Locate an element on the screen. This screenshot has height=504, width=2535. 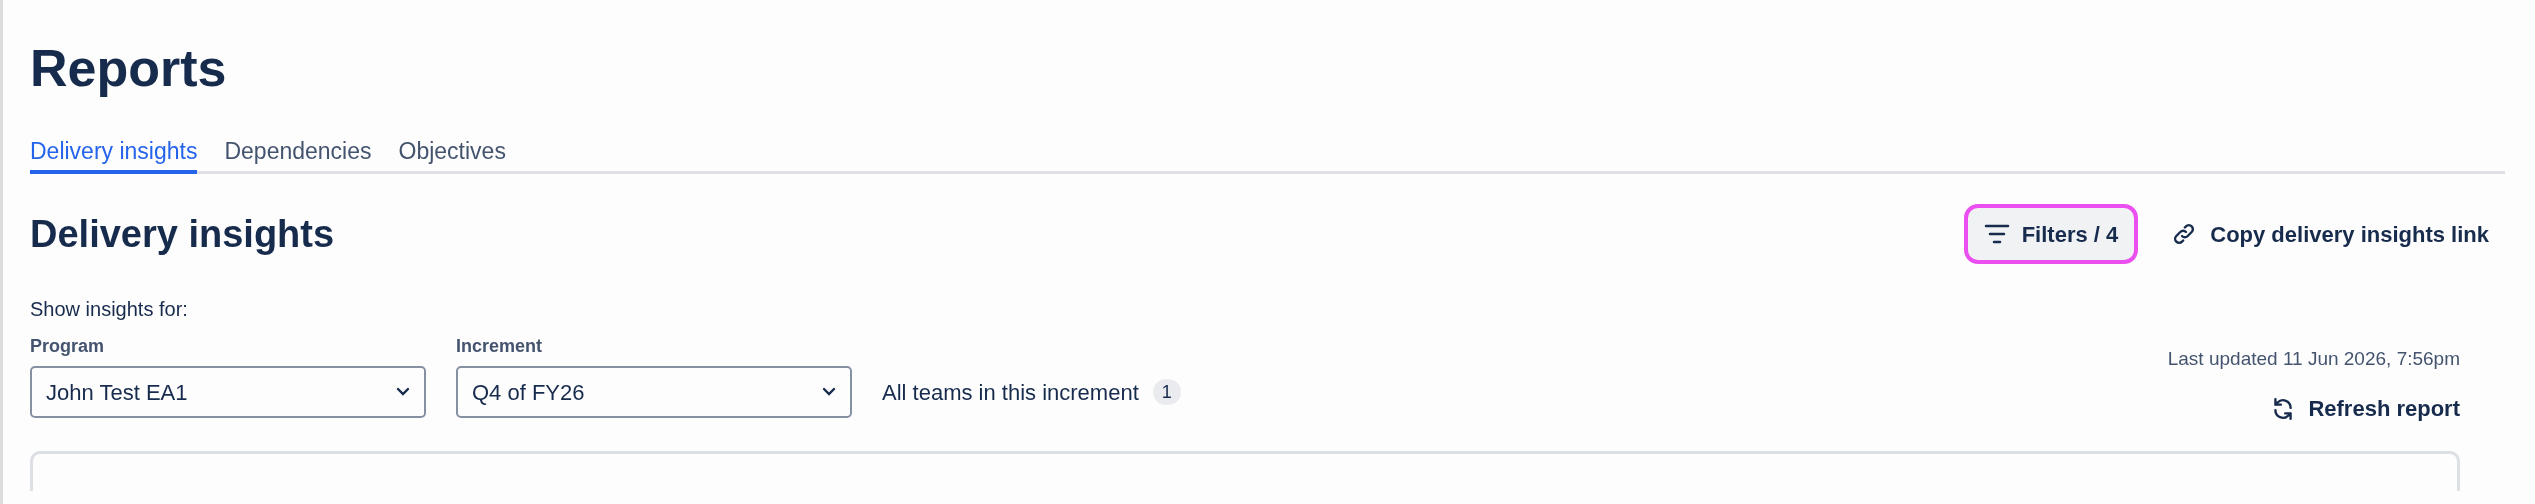
tab: Dependencies is located at coordinates (298, 155).